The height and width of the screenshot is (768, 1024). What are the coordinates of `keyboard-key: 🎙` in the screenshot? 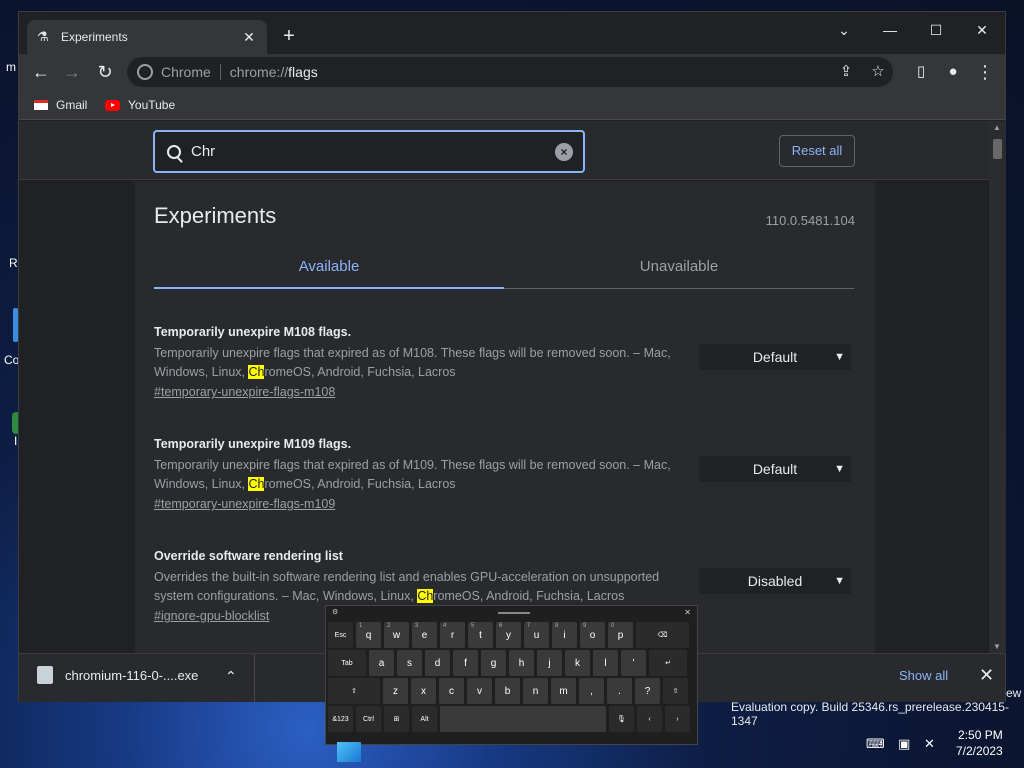 It's located at (621, 719).